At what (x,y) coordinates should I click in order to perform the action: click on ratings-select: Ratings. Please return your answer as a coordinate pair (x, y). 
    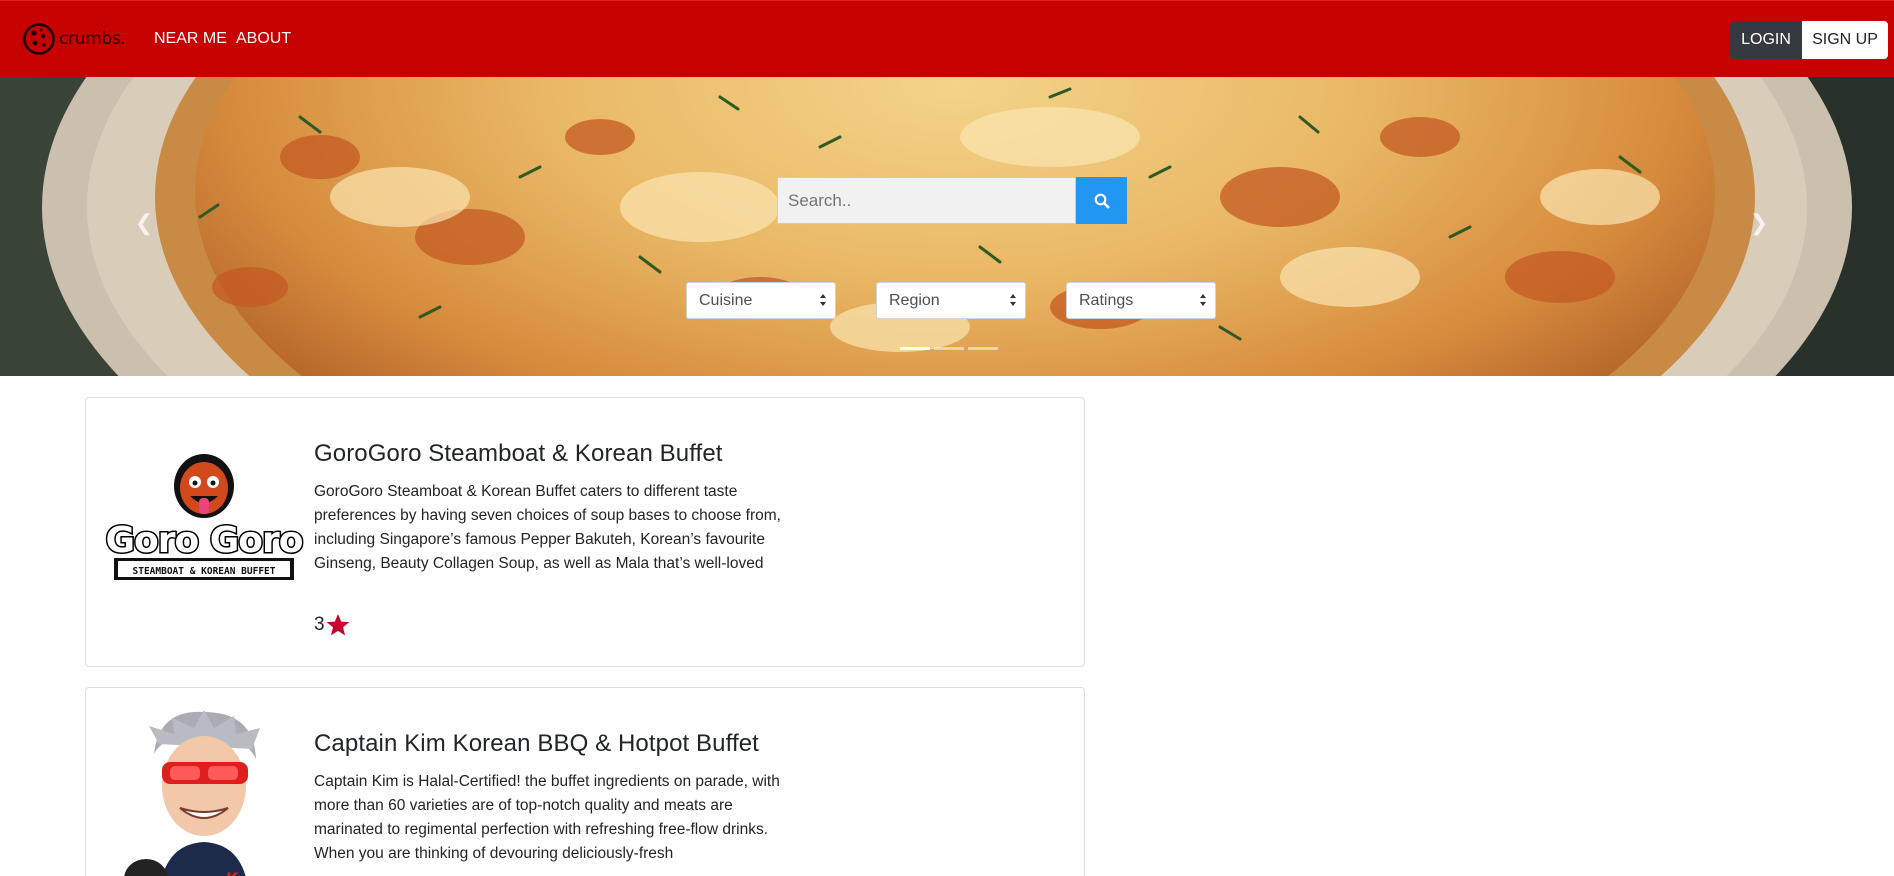
    Looking at the image, I should click on (1141, 300).